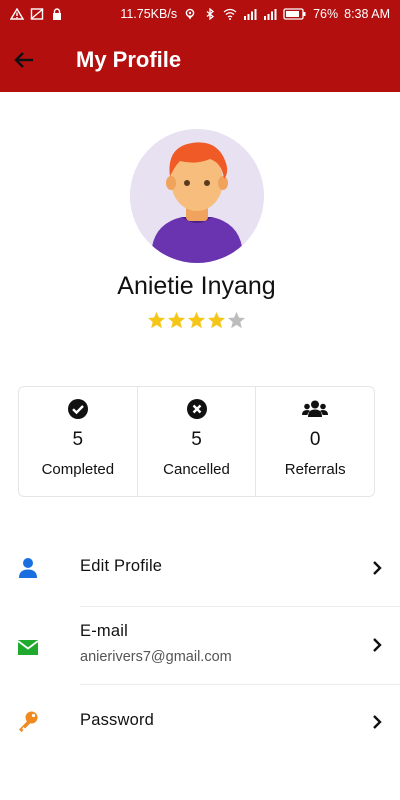  Describe the element at coordinates (196, 409) in the screenshot. I see `x-circle-icon` at that location.